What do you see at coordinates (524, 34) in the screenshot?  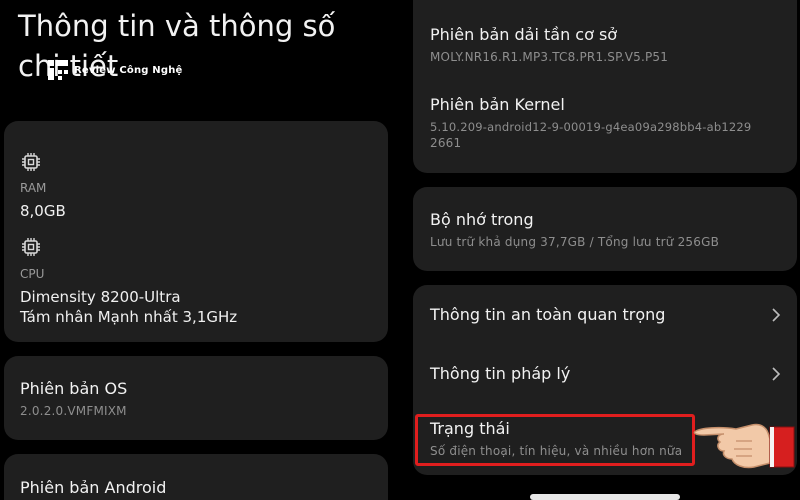 I see `baseband-title: Phiên bản dải tần cơ sở` at bounding box center [524, 34].